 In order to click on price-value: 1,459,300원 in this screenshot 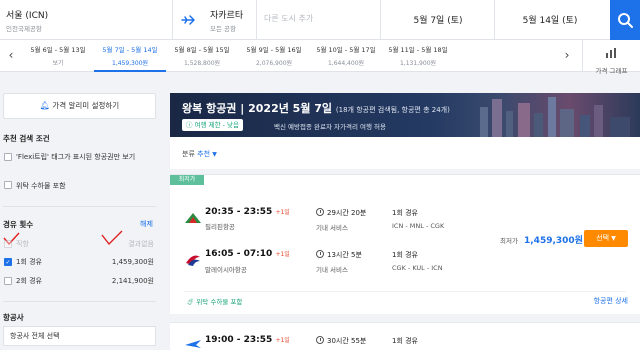, I will do `click(553, 241)`.